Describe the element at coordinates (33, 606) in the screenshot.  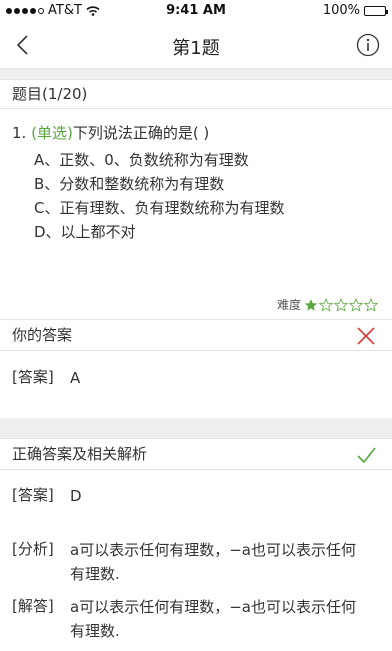
I see `solution-tag: [解答]` at that location.